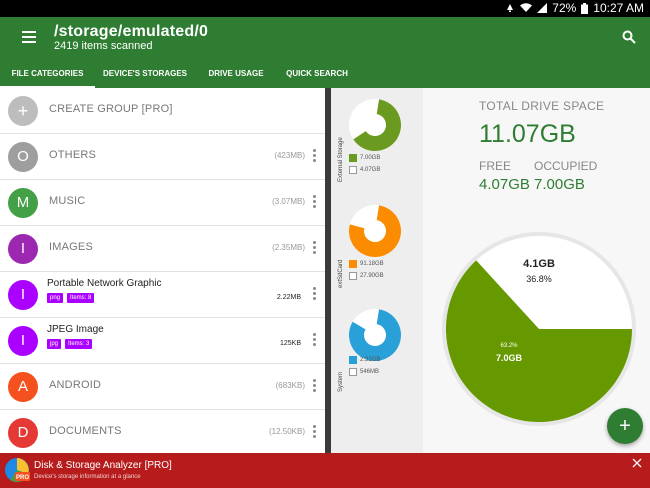  Describe the element at coordinates (325, 8) in the screenshot. I see `status-bar: 72% 10:27 AM` at that location.